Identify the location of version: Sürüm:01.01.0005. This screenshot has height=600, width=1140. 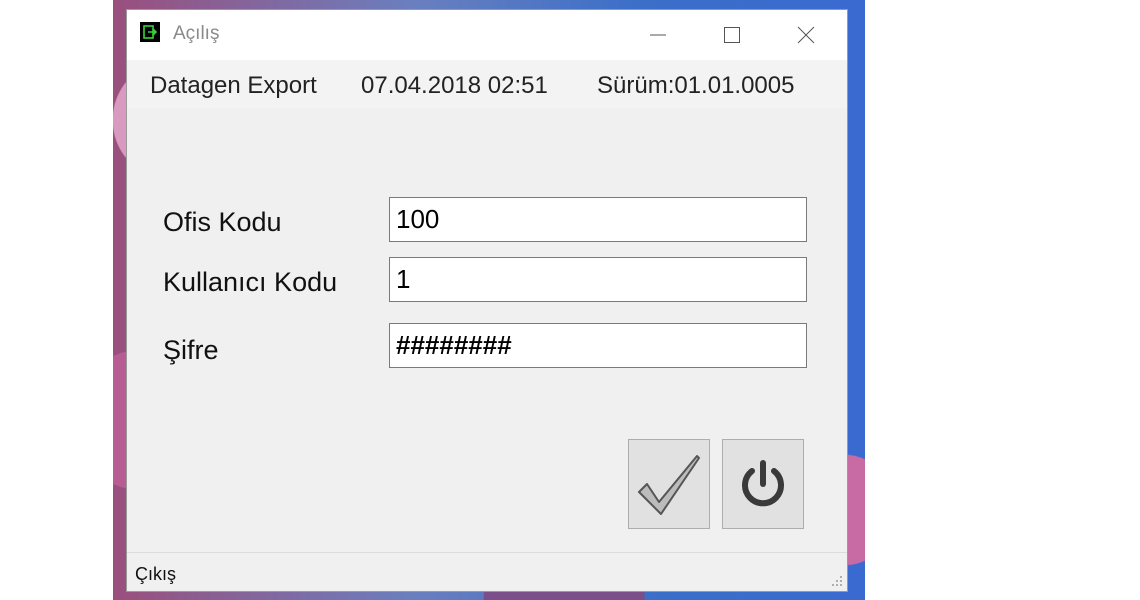
(696, 85).